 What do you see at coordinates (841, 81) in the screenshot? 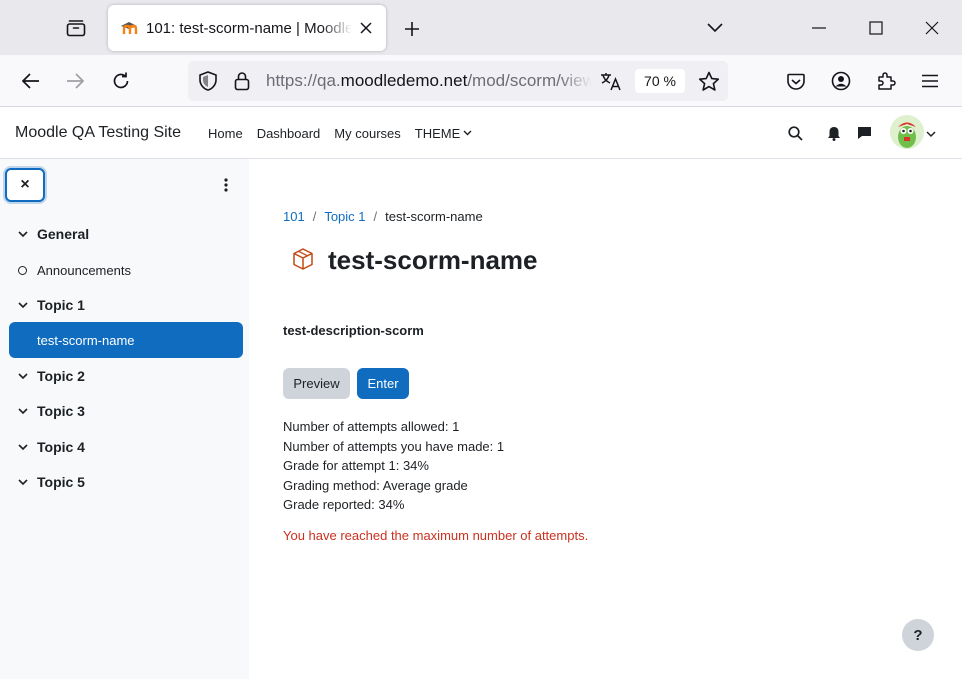
I see `account-icon` at bounding box center [841, 81].